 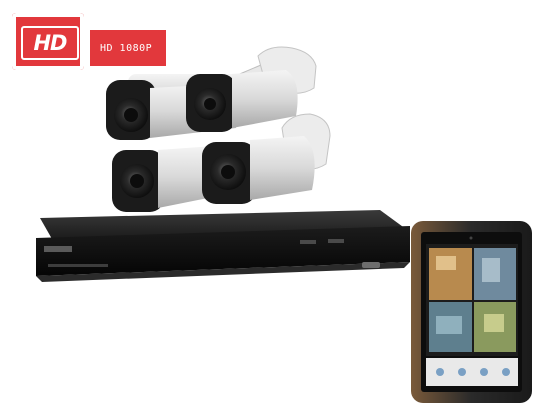 What do you see at coordinates (440, 372) in the screenshot?
I see `app-home-icon` at bounding box center [440, 372].